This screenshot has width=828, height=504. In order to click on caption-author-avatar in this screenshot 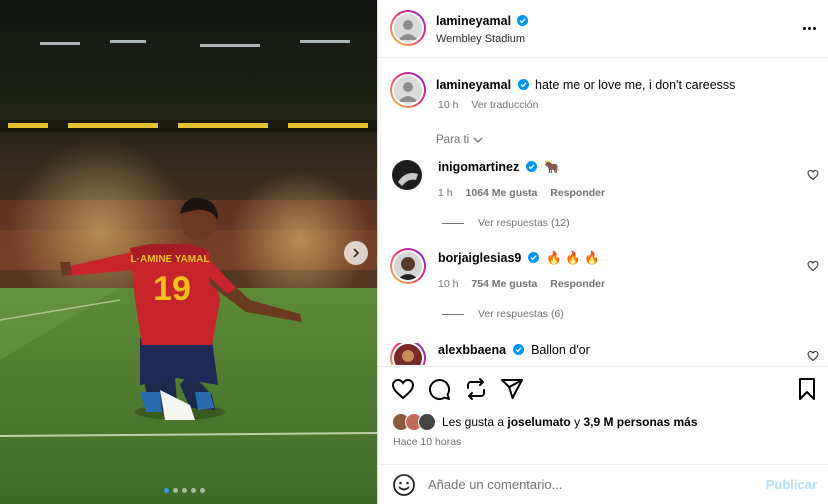, I will do `click(408, 90)`.